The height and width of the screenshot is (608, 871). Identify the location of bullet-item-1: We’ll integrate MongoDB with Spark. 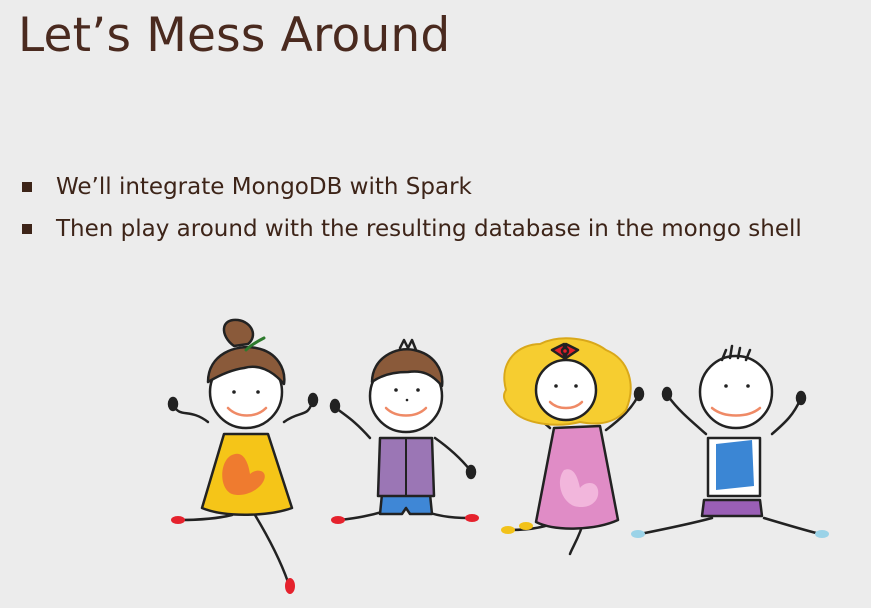
(412, 187).